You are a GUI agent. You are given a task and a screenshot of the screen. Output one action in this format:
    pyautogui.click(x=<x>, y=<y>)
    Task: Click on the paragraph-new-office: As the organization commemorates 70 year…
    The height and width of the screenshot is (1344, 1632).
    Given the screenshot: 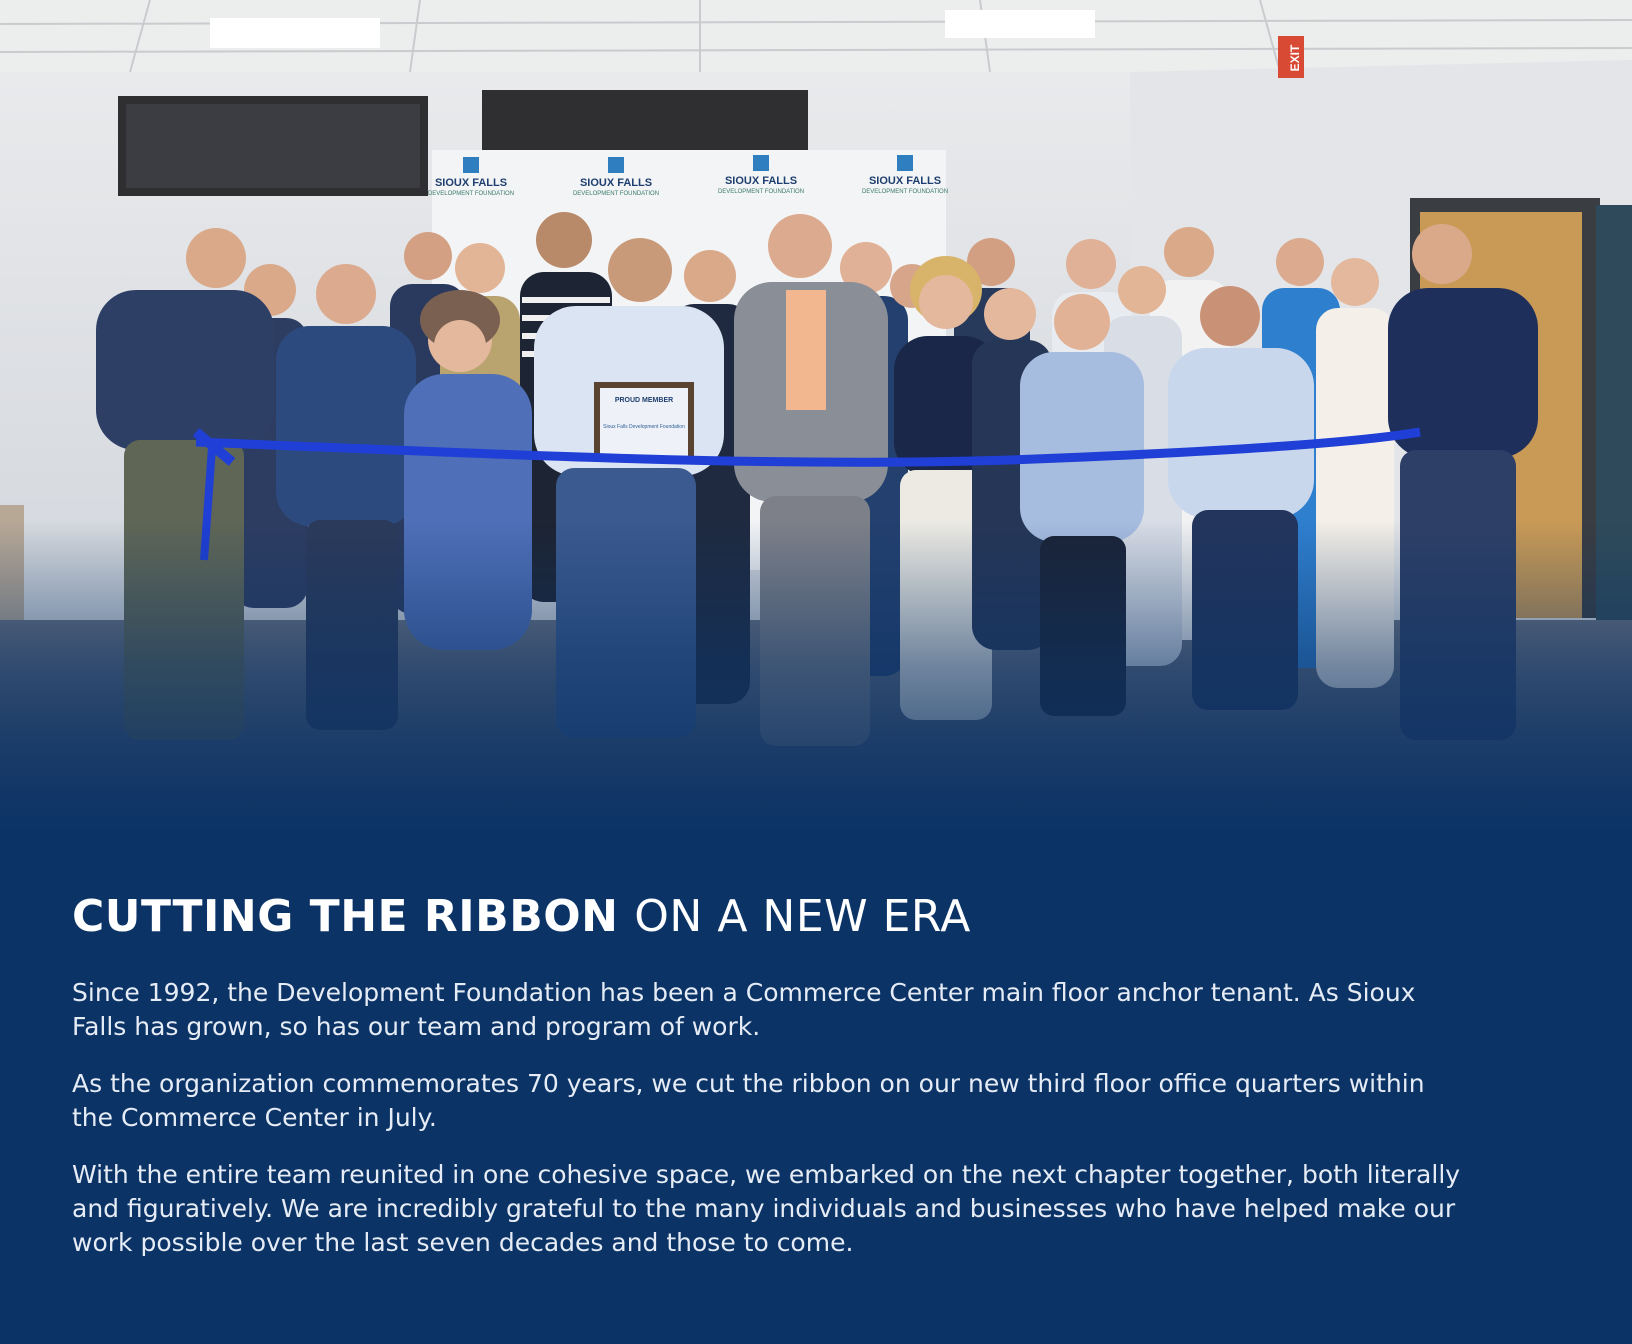 What is the action you would take?
    pyautogui.click(x=748, y=1100)
    